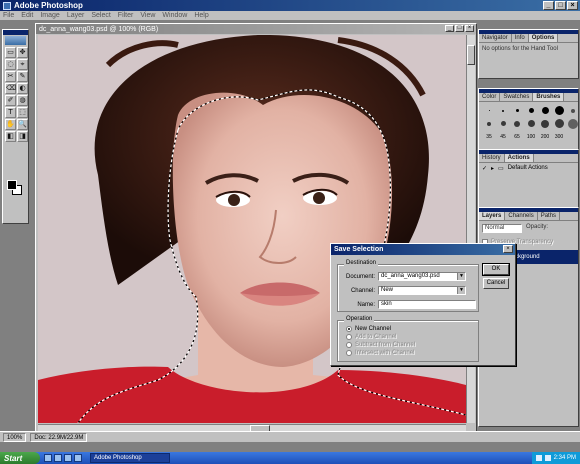  What do you see at coordinates (201, 15) in the screenshot?
I see `menu-help: Help` at bounding box center [201, 15].